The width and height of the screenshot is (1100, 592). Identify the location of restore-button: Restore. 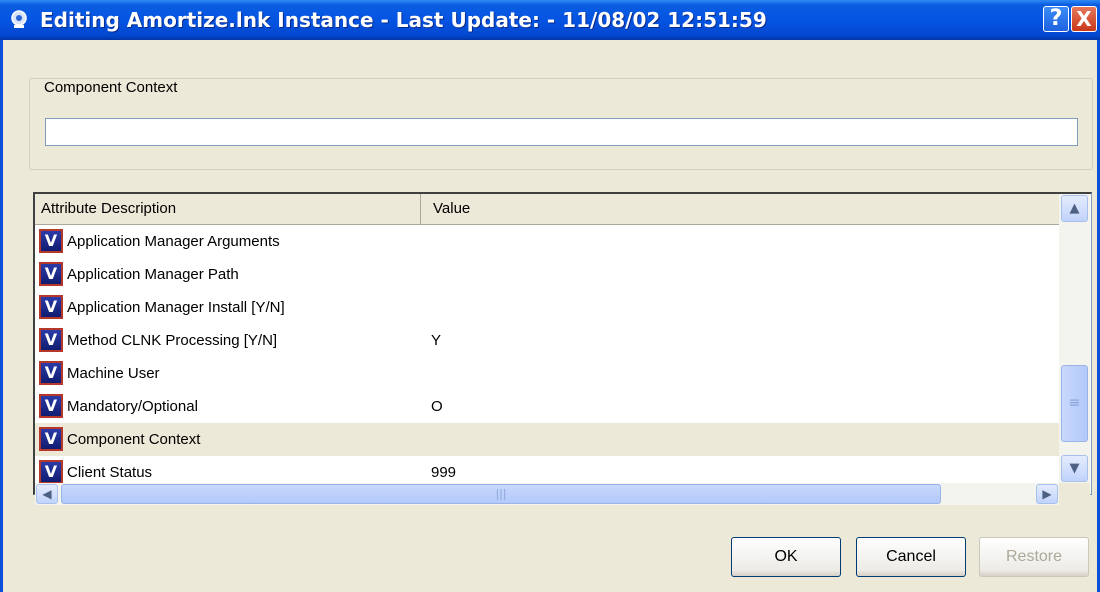
(1034, 557).